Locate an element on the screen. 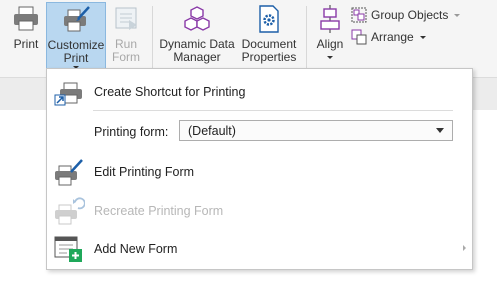 This screenshot has width=497, height=298. customize-print-button: Customize Print is located at coordinates (76, 37).